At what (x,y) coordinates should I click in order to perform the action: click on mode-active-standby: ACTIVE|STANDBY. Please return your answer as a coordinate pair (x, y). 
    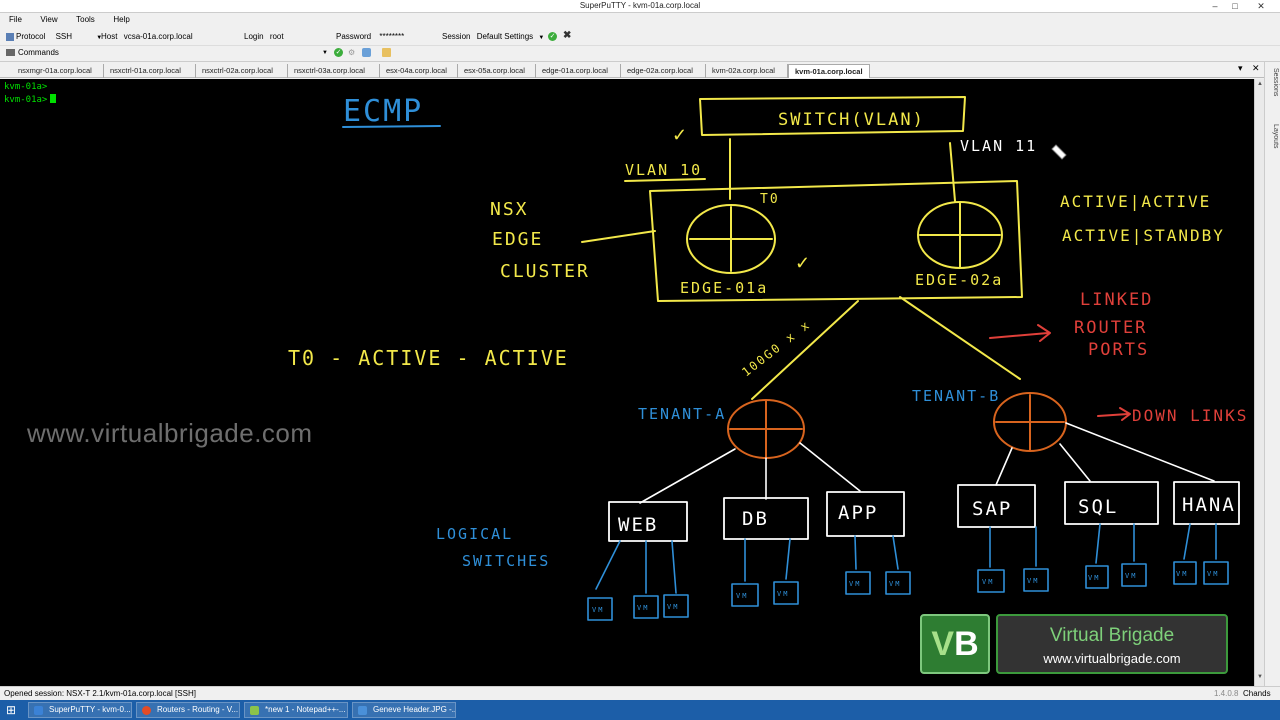
    Looking at the image, I should click on (1143, 235).